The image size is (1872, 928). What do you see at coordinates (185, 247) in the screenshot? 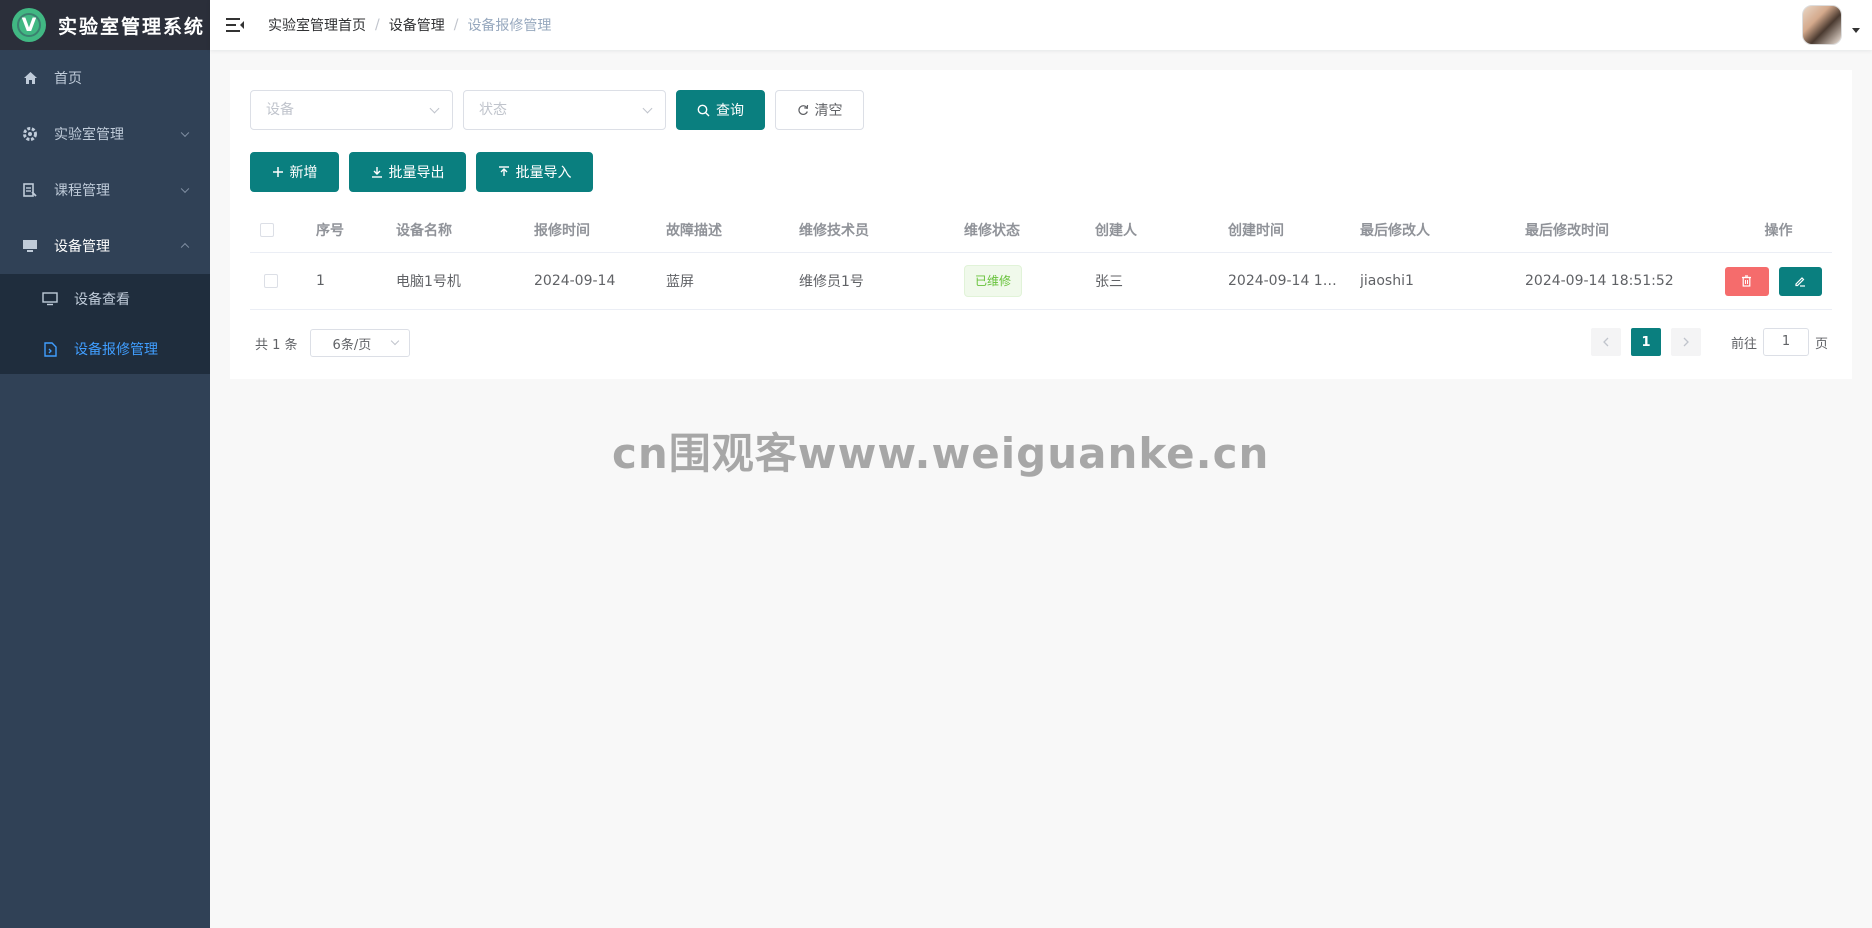
I see `chevron-up-icon` at bounding box center [185, 247].